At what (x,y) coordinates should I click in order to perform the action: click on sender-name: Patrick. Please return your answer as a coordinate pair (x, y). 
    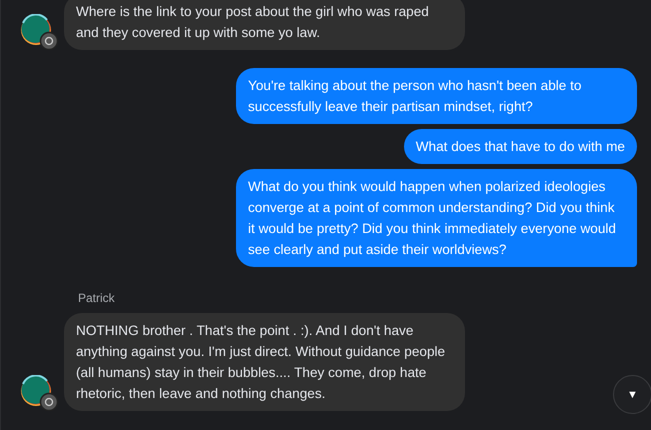
    Looking at the image, I should click on (97, 298).